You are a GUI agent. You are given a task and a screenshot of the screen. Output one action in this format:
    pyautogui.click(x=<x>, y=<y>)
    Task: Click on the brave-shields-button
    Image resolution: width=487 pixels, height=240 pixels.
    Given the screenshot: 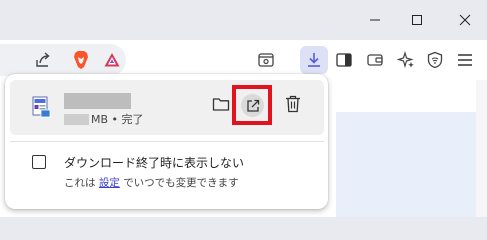 What is the action you would take?
    pyautogui.click(x=81, y=60)
    